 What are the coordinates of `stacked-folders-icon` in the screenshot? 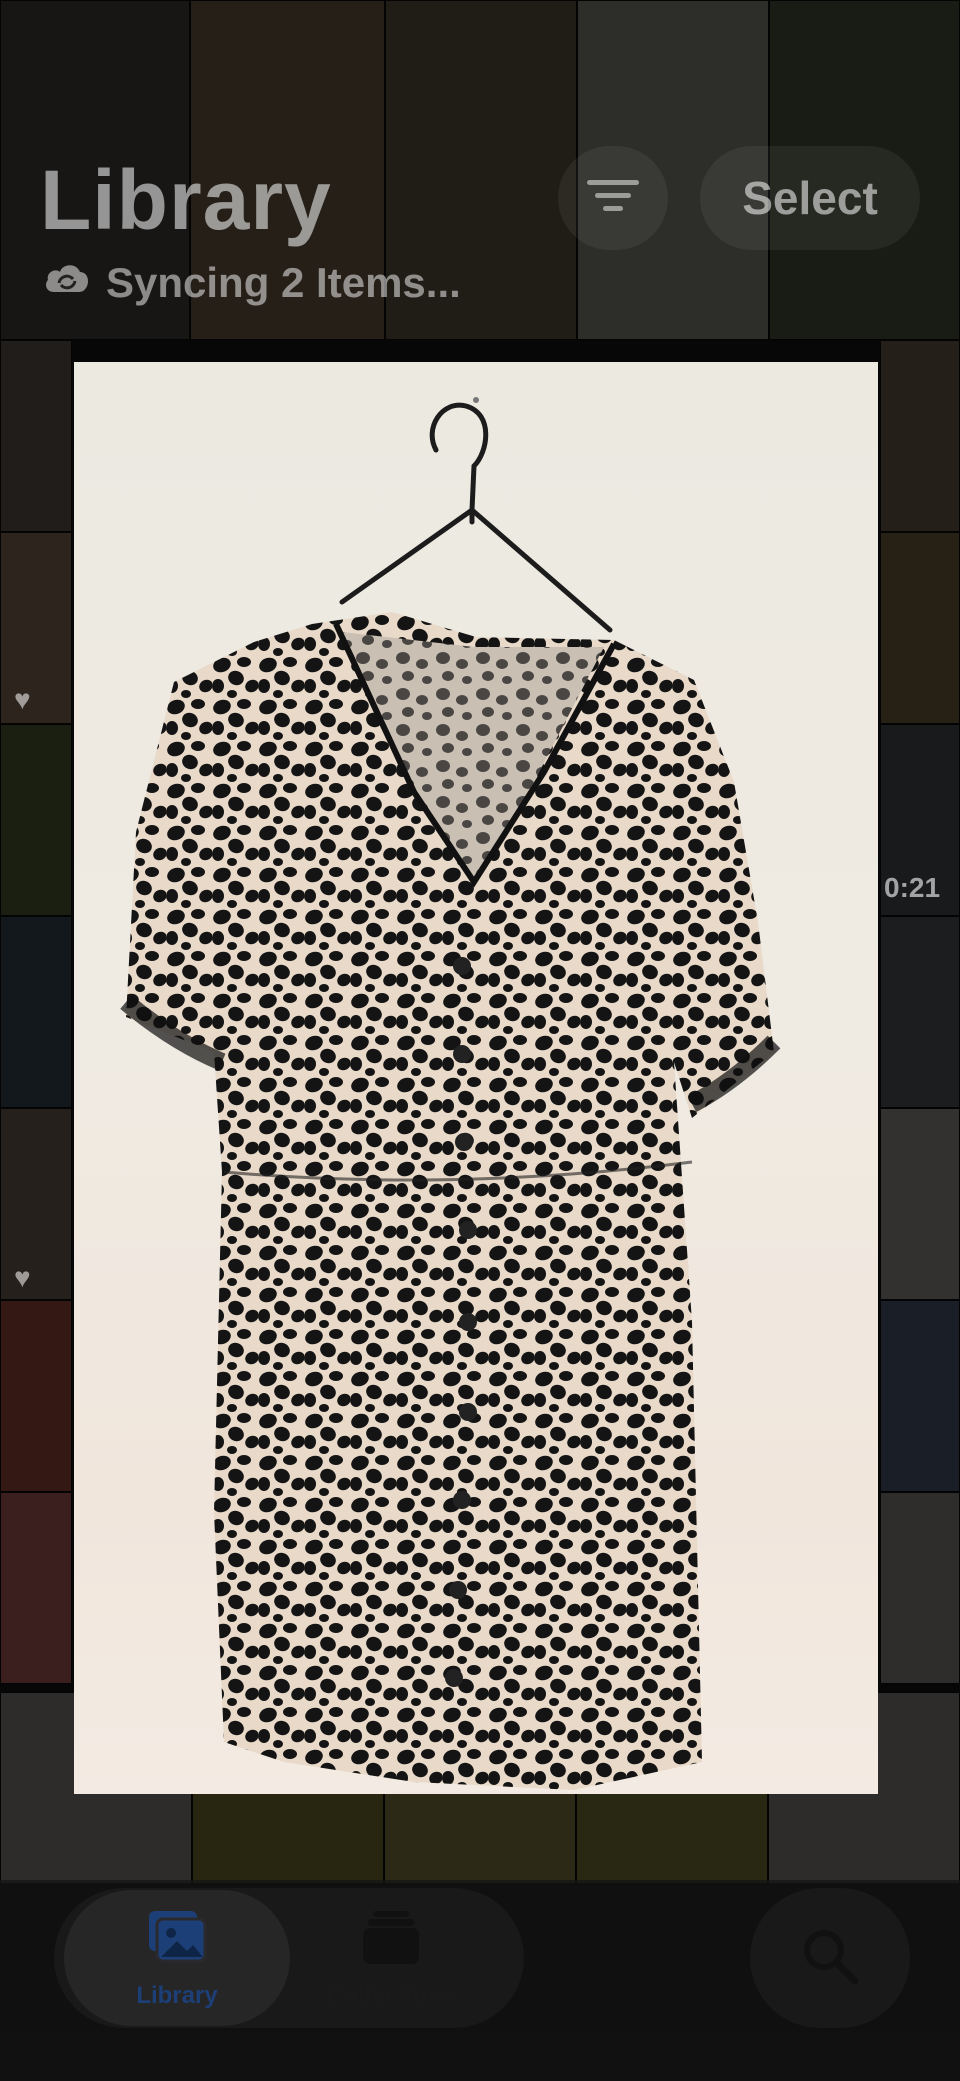 It's located at (391, 1939).